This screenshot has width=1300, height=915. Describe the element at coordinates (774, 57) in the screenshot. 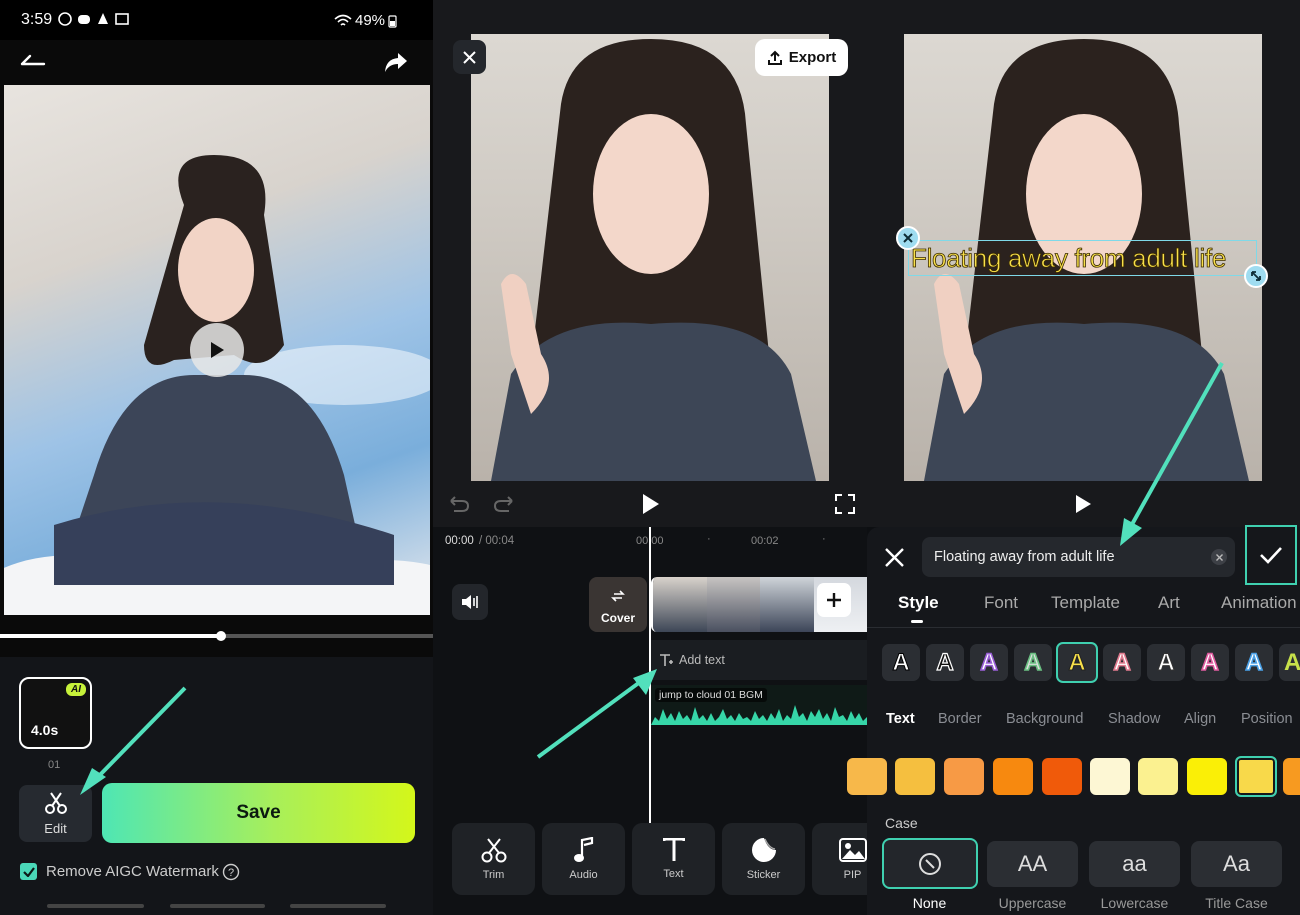

I see `upload-icon` at that location.